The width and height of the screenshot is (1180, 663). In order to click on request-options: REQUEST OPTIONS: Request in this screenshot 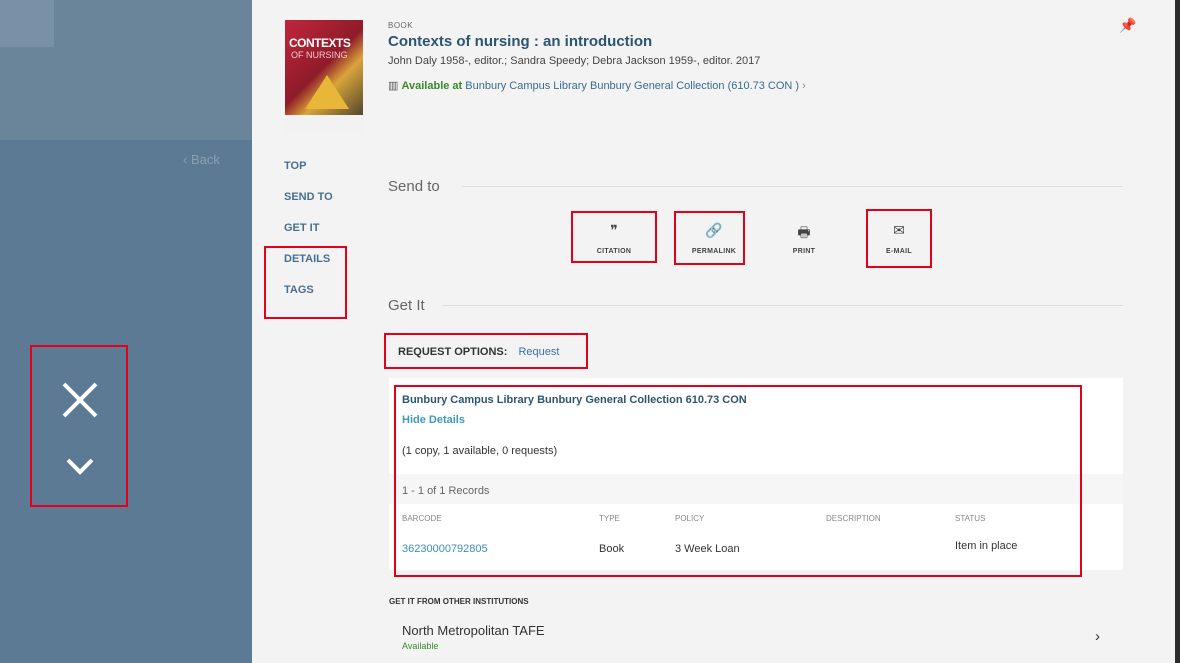, I will do `click(478, 352)`.